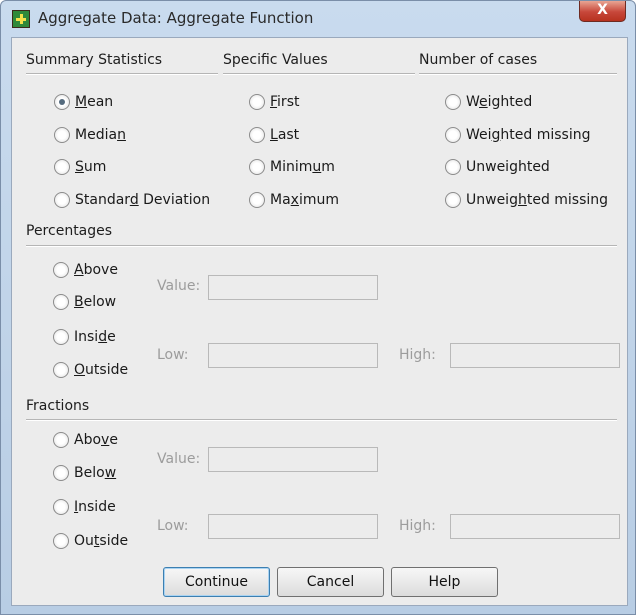 The height and width of the screenshot is (615, 636). I want to click on number-of-cases-radio-1: Weighted, so click(488, 102).